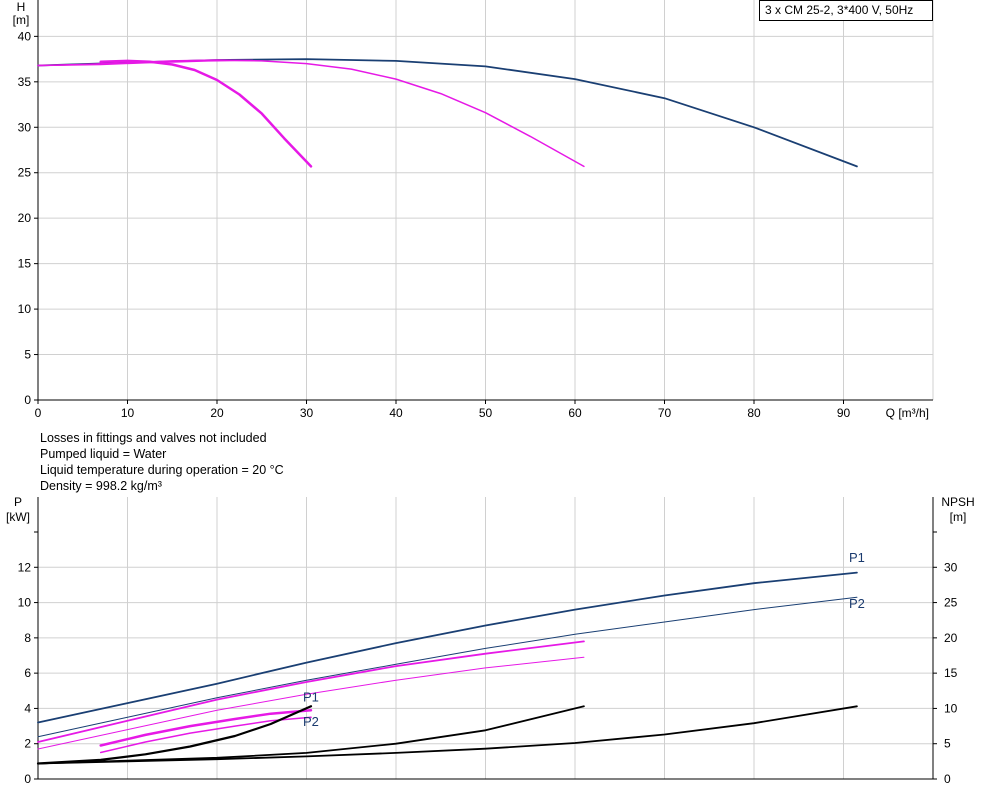 The image size is (983, 801). What do you see at coordinates (18, 502) in the screenshot?
I see `power-axis-label: P` at bounding box center [18, 502].